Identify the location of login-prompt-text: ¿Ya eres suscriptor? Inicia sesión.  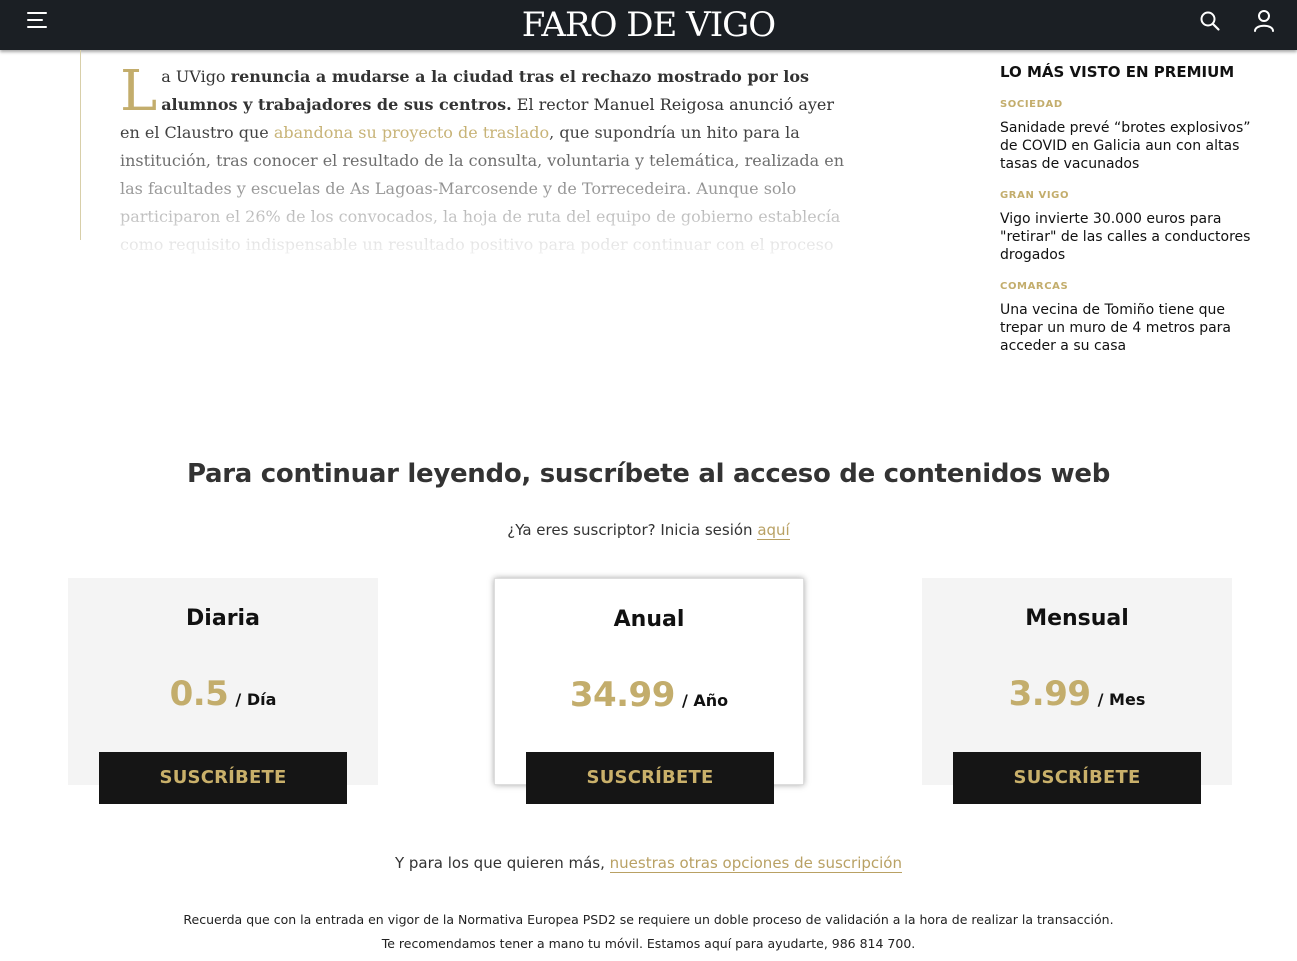
(632, 530).